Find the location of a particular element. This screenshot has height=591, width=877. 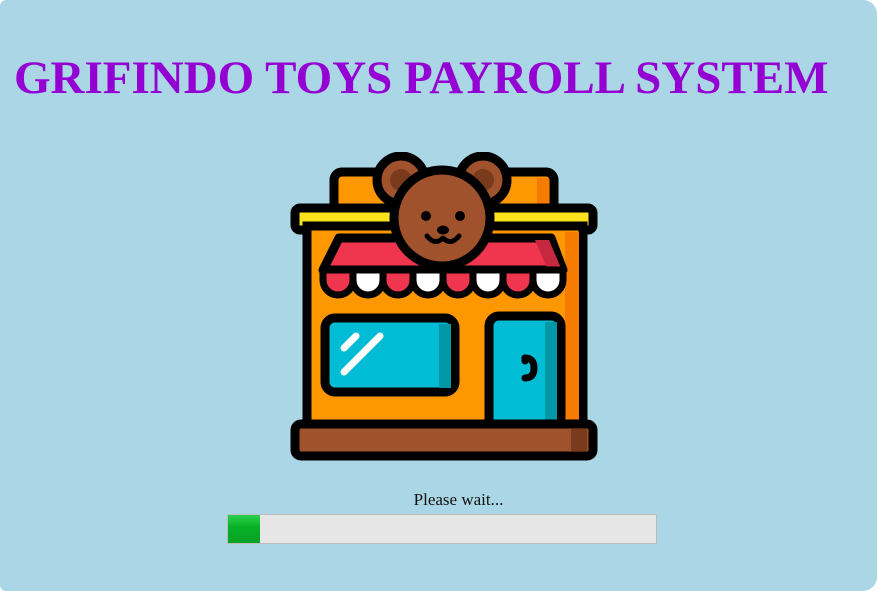

progress-bar-fill is located at coordinates (244, 529).